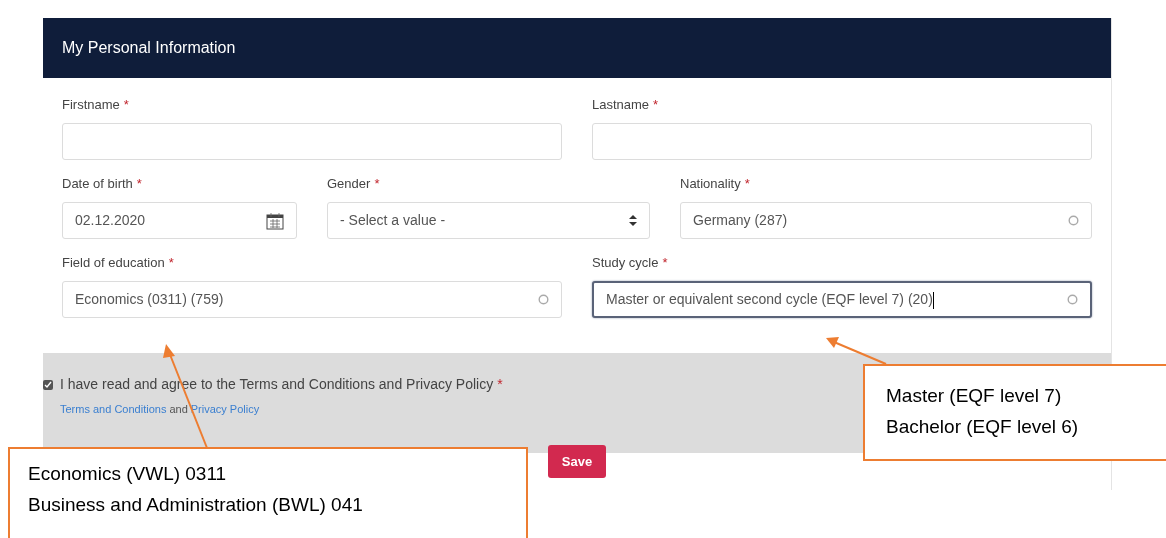 The width and height of the screenshot is (1166, 538). What do you see at coordinates (275, 220) in the screenshot?
I see `calendar-icon` at bounding box center [275, 220].